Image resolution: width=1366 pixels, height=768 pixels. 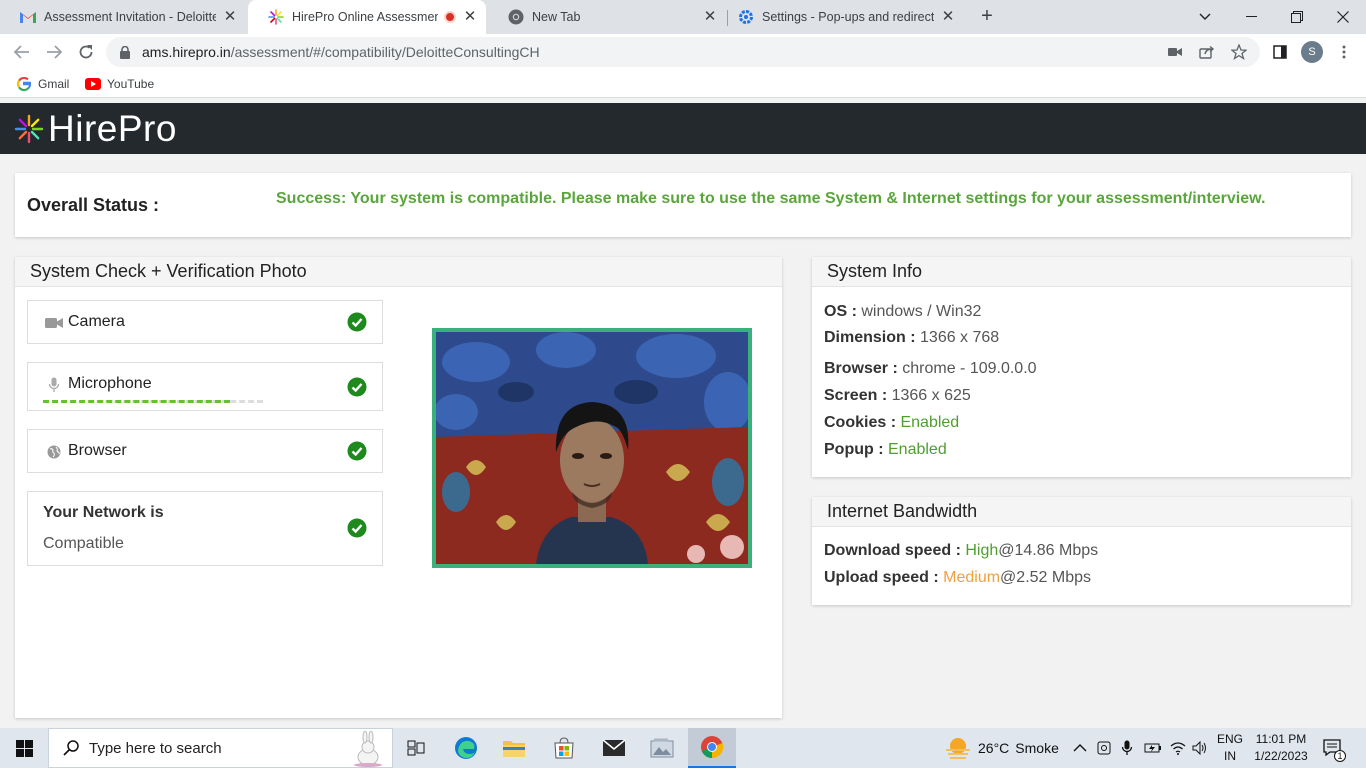 I want to click on youtube-icon, so click(x=93, y=84).